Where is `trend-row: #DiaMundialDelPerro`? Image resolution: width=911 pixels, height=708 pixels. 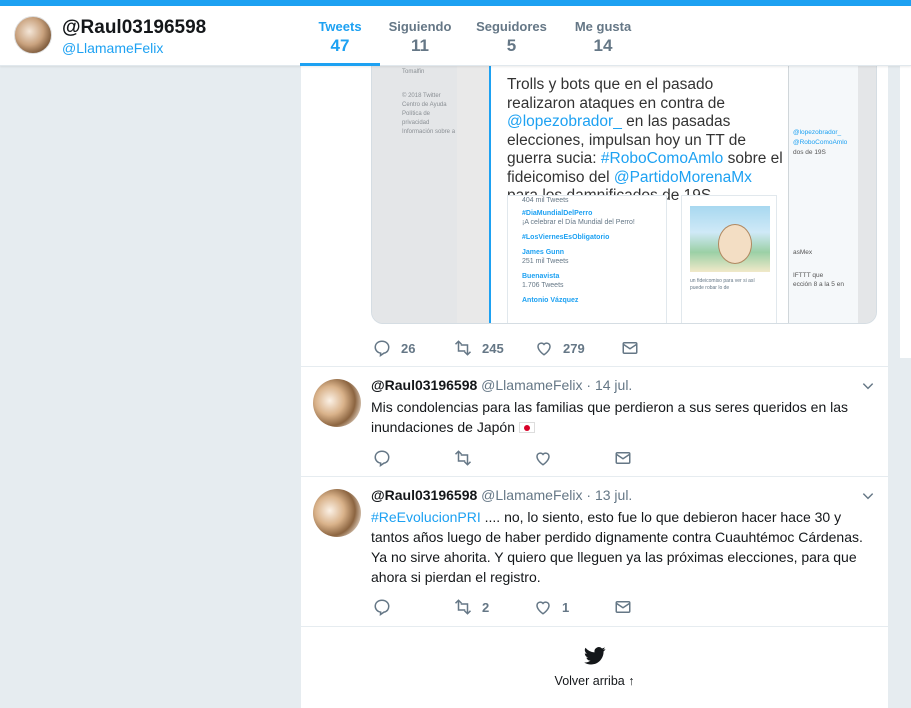 trend-row: #DiaMundialDelPerro is located at coordinates (557, 213).